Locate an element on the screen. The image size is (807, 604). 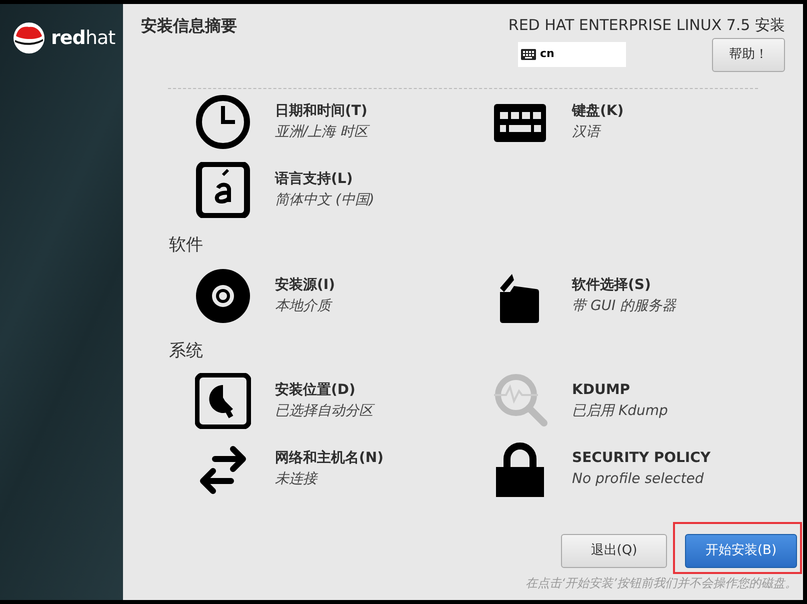
spoke-title: 安装源(I) is located at coordinates (305, 285).